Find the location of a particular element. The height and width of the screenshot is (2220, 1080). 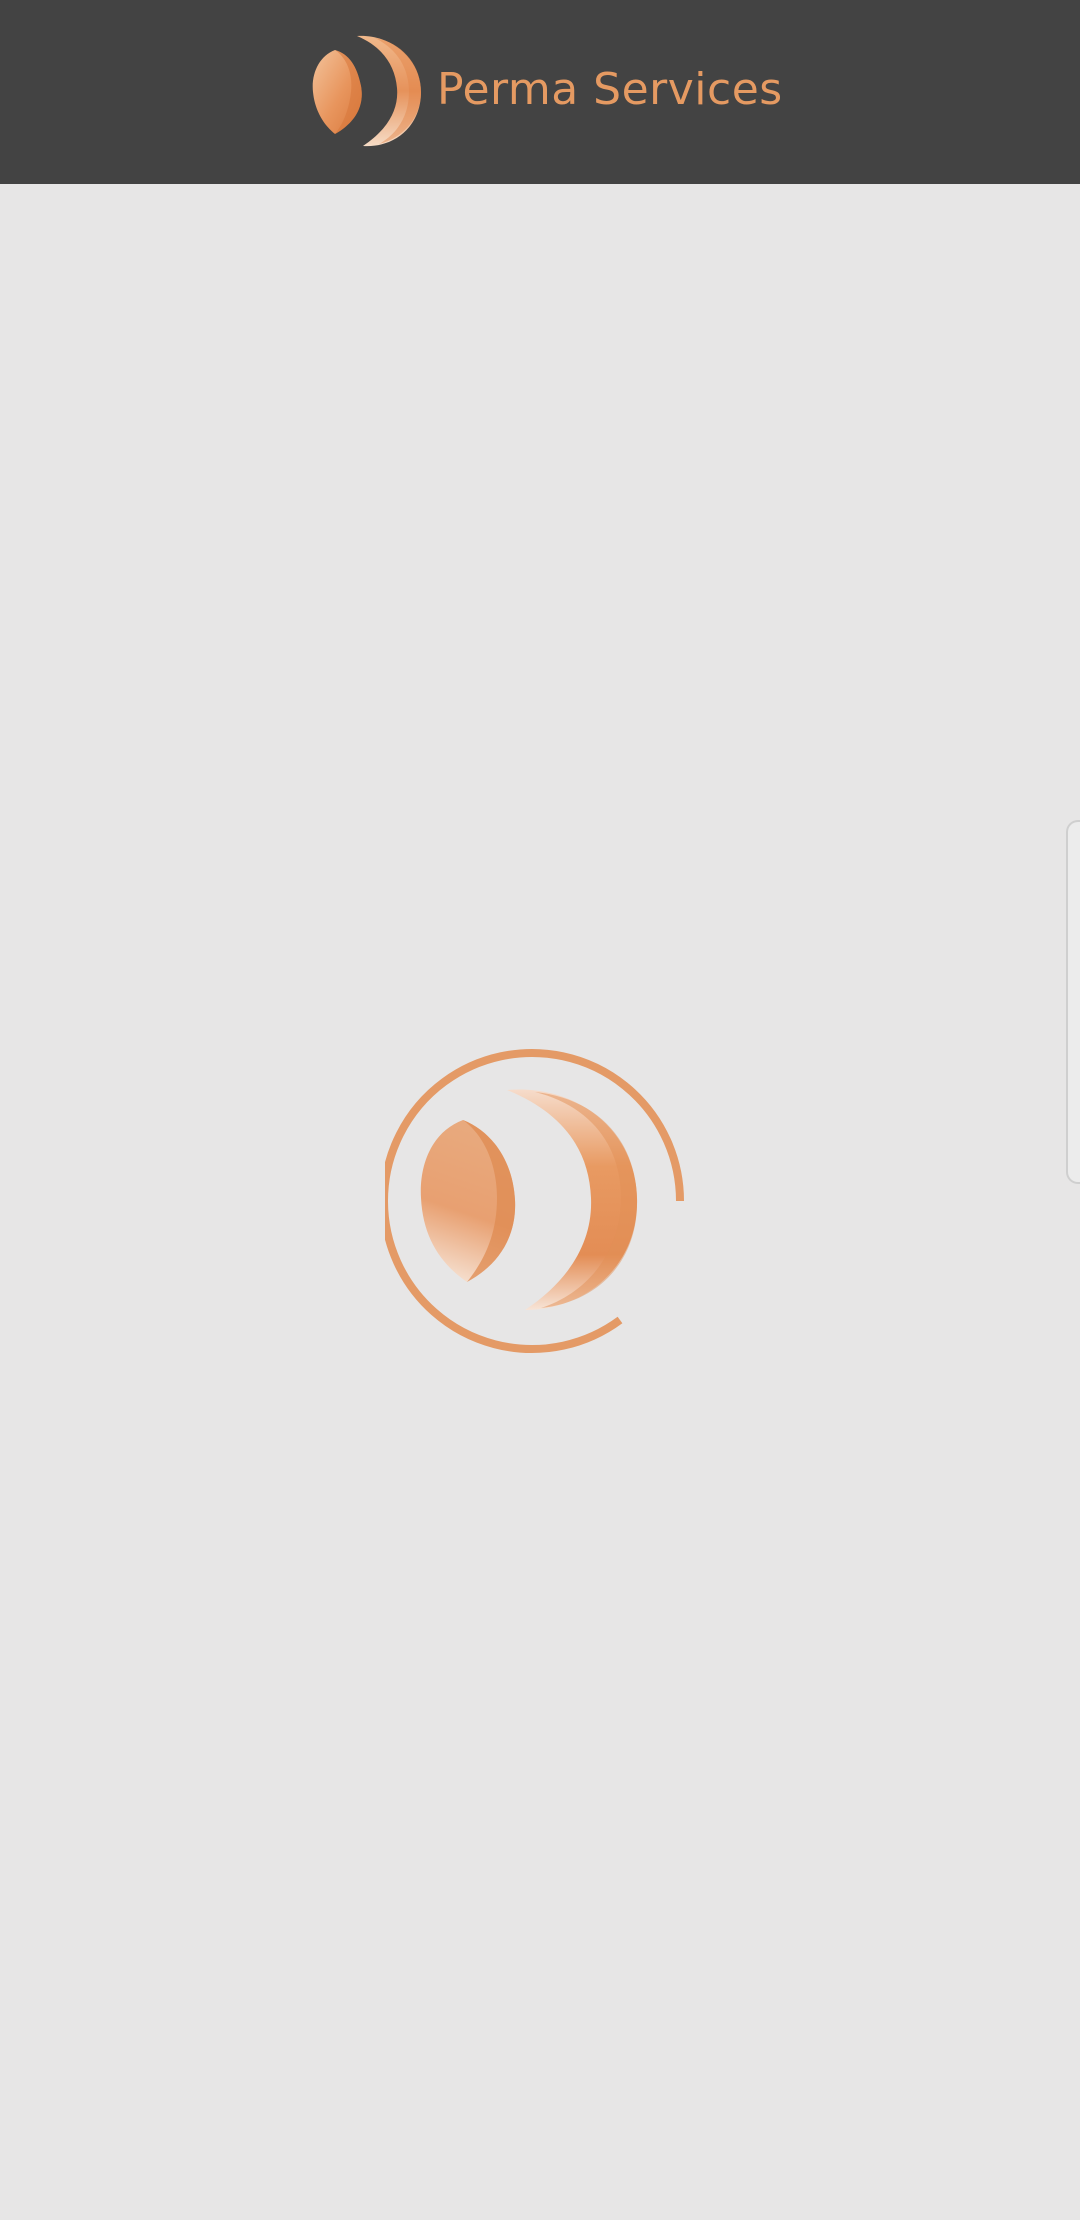

loading-spinner-icon is located at coordinates (540, 1203).